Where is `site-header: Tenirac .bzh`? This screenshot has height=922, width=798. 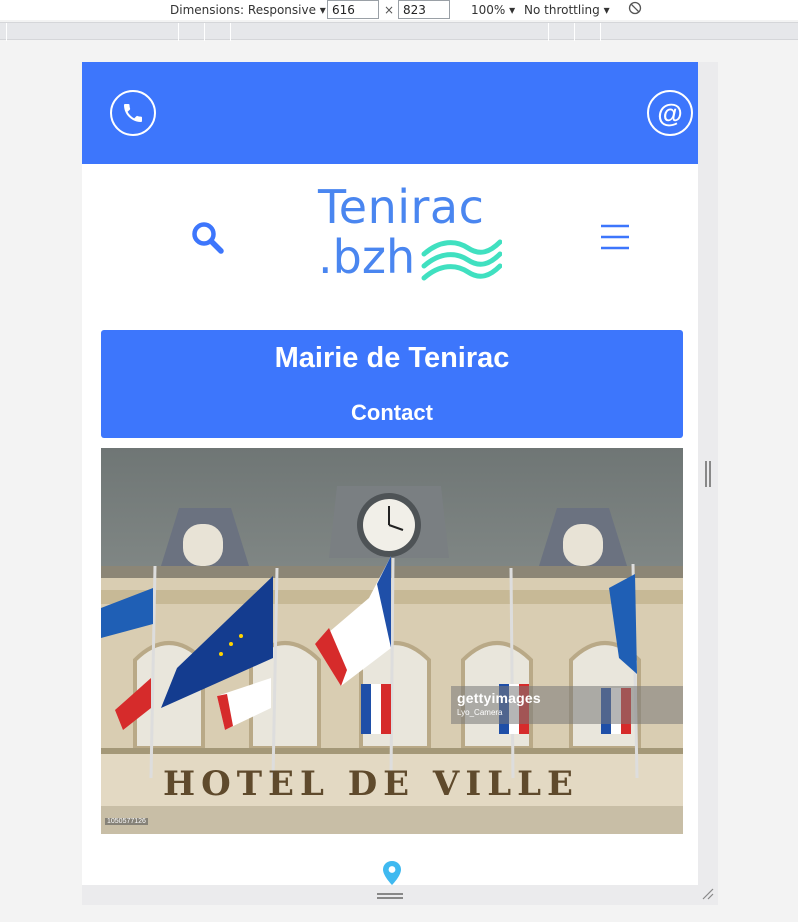
site-header: Tenirac .bzh is located at coordinates (390, 244).